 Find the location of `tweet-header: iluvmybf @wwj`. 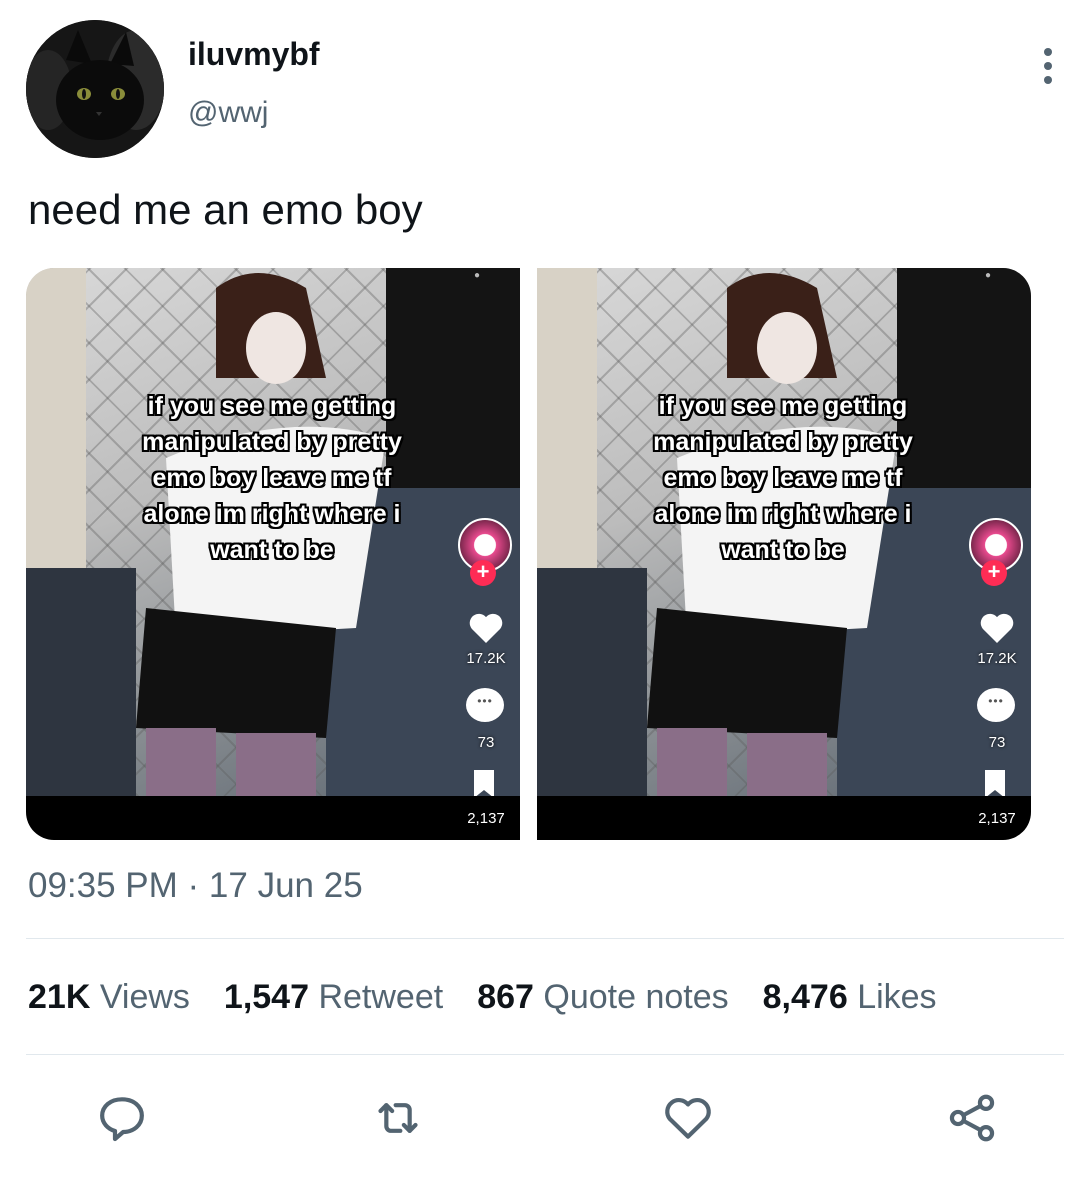

tweet-header: iluvmybf @wwj is located at coordinates (546, 90).